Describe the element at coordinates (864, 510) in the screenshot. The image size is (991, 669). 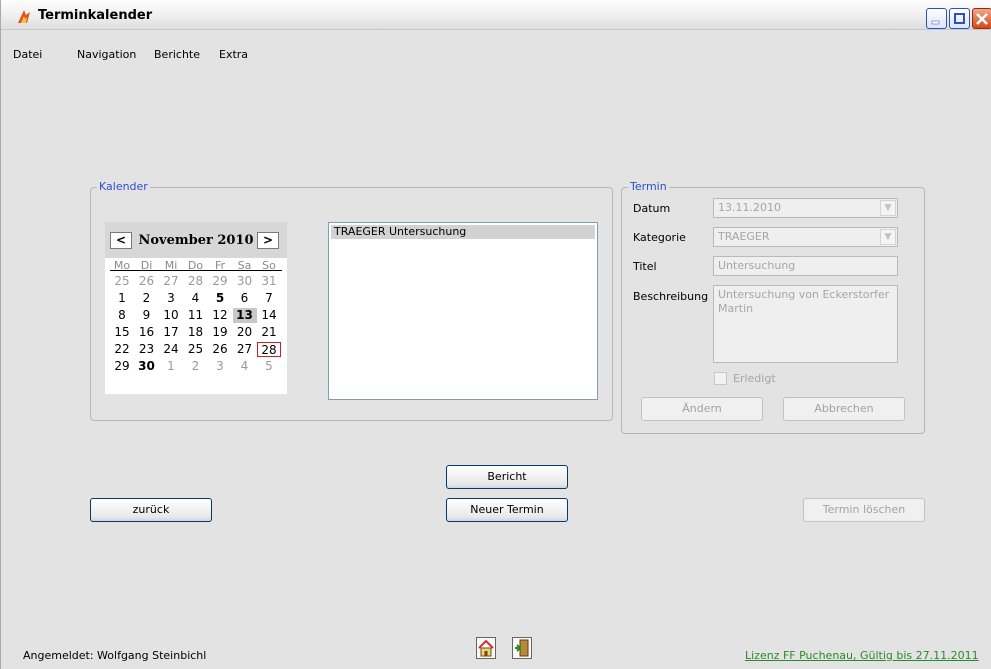
I see `termin-loeschen-button: Termin löschen` at that location.